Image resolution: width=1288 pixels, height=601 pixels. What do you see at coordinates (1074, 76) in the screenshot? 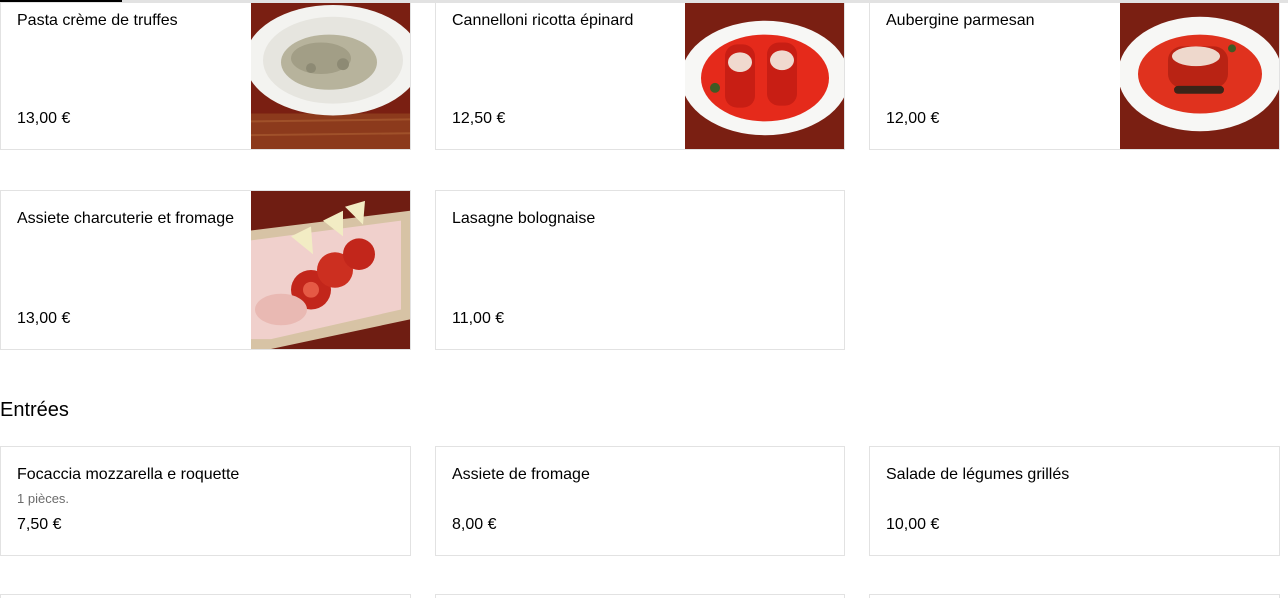
I see `menu-item-card: Aubergine parmesan 12,00 €` at bounding box center [1074, 76].